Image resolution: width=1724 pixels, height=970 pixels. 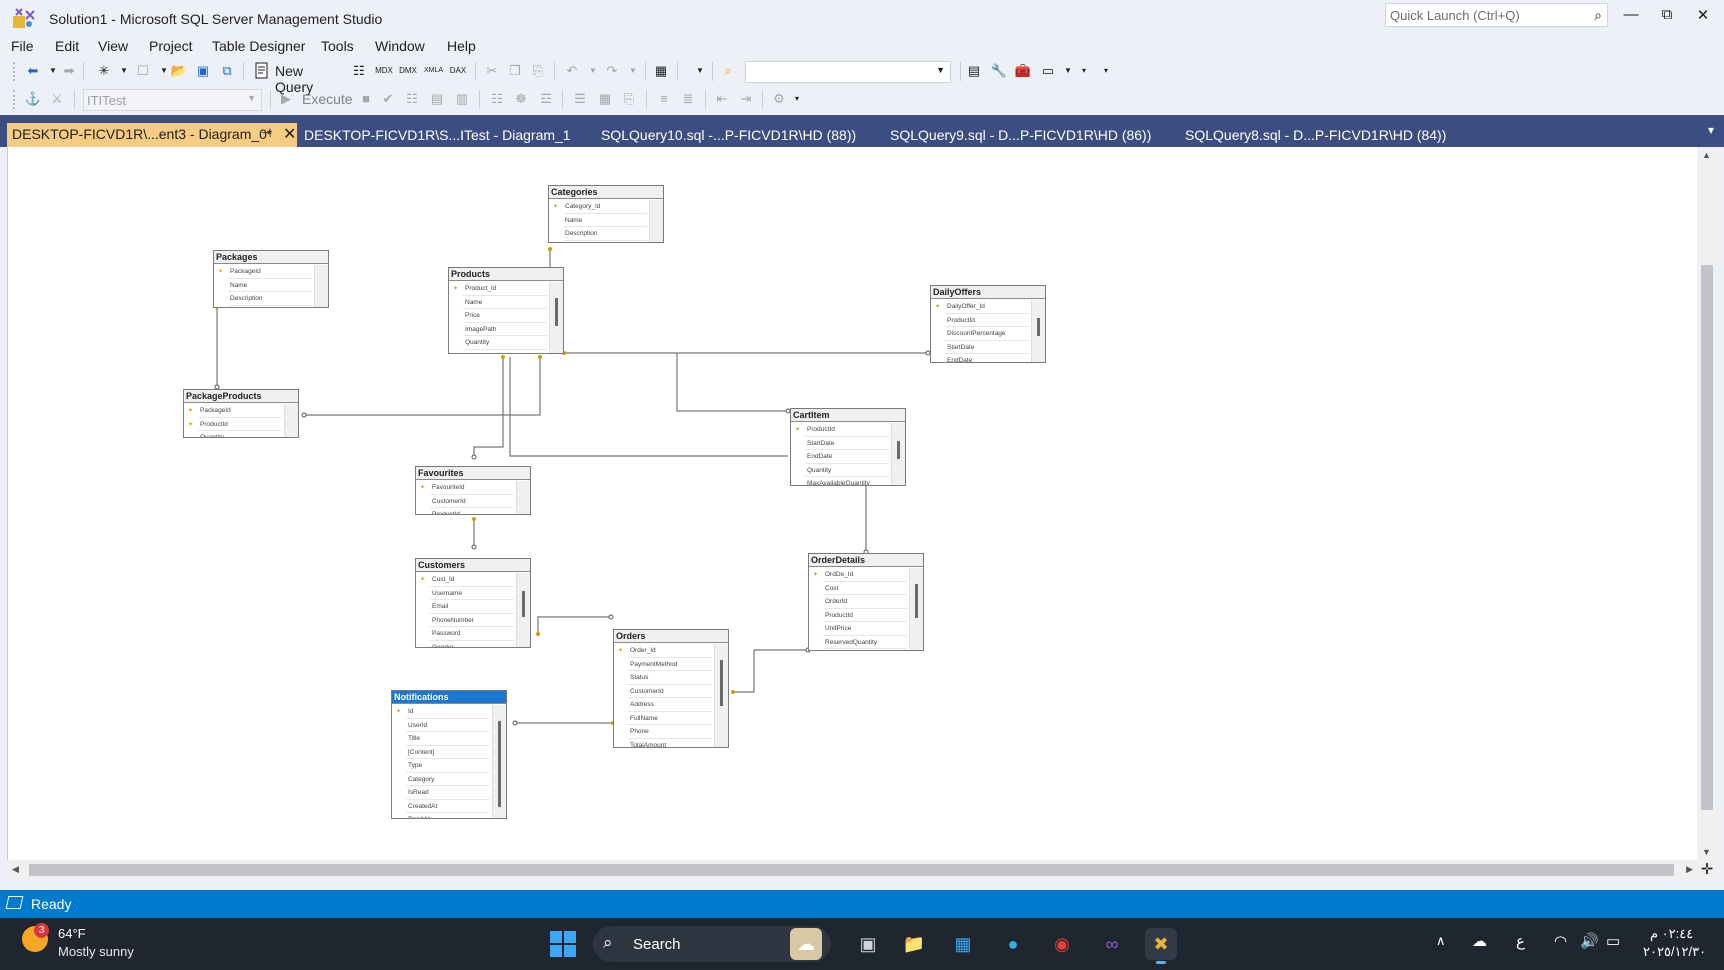 What do you see at coordinates (779, 99) in the screenshot?
I see `specify-template-values-icon: ⚙` at bounding box center [779, 99].